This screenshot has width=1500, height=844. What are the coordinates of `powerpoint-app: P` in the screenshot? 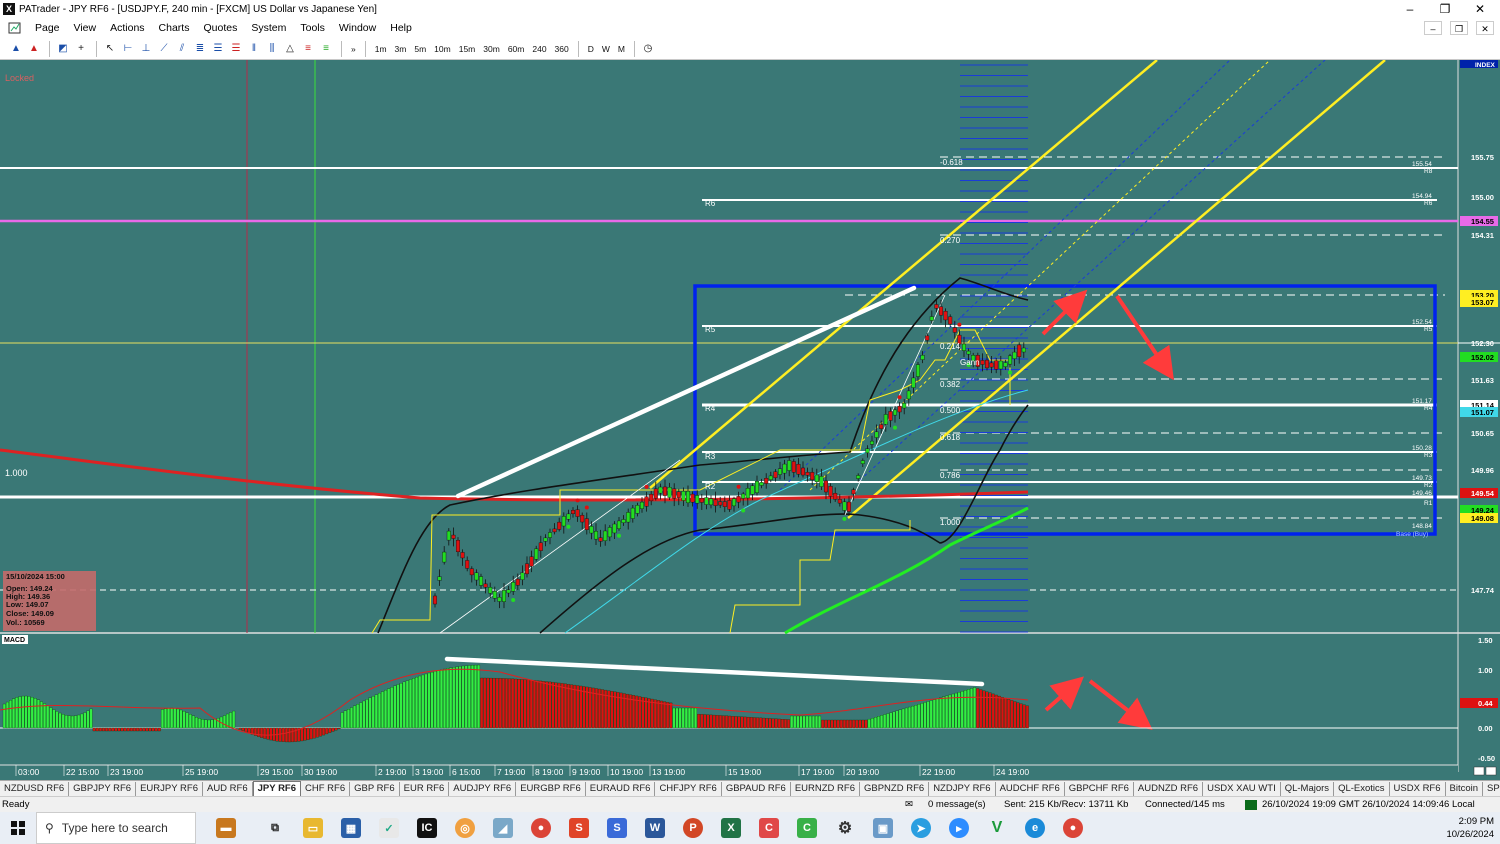 It's located at (693, 828).